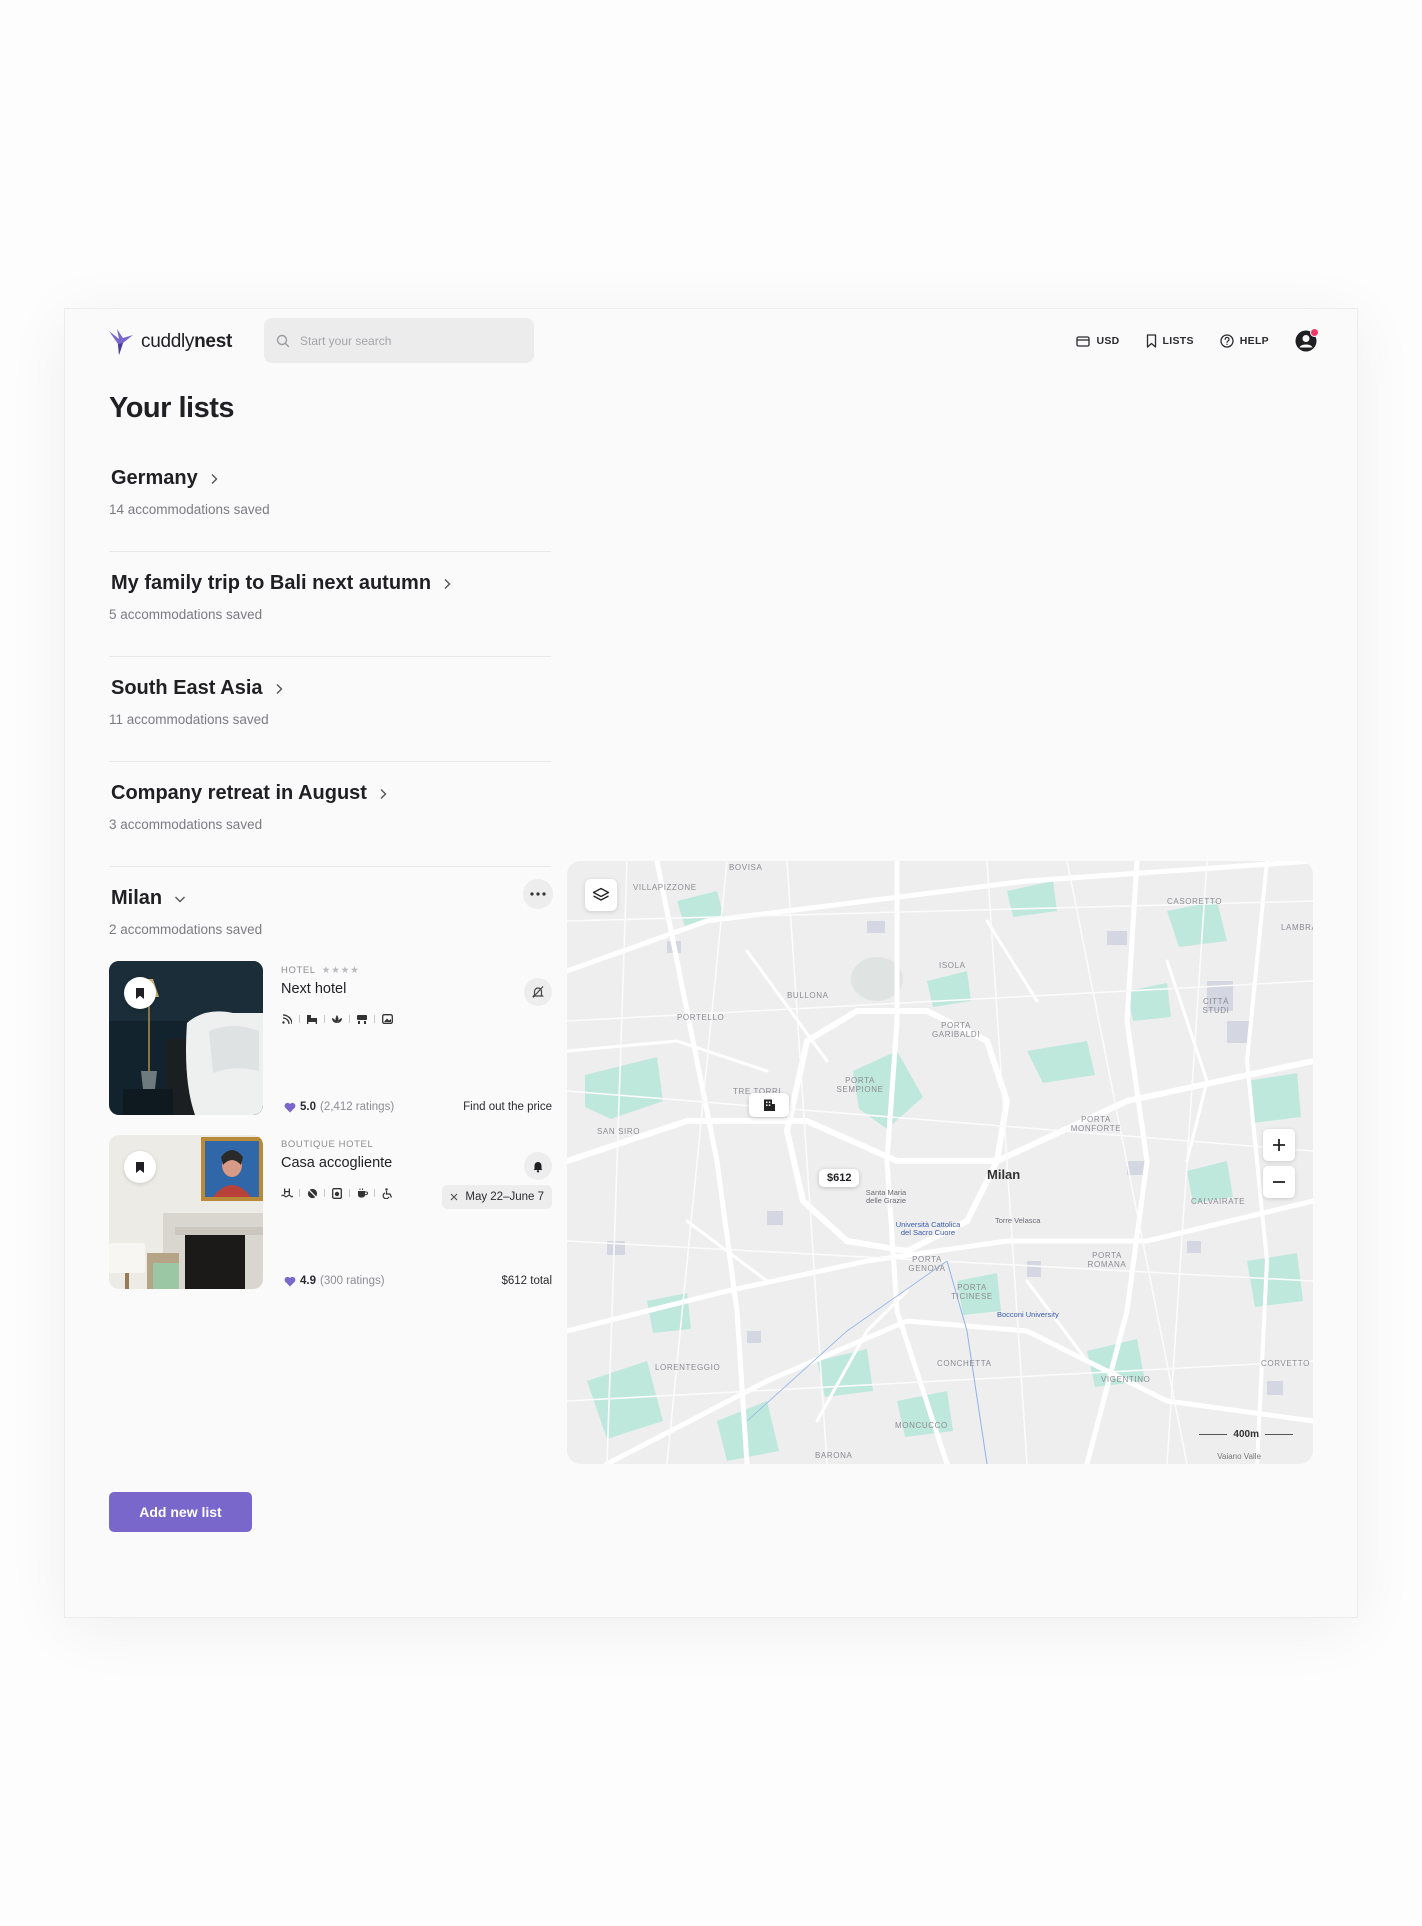  What do you see at coordinates (497, 1197) in the screenshot?
I see `date-range-chip: May 22–June 7` at bounding box center [497, 1197].